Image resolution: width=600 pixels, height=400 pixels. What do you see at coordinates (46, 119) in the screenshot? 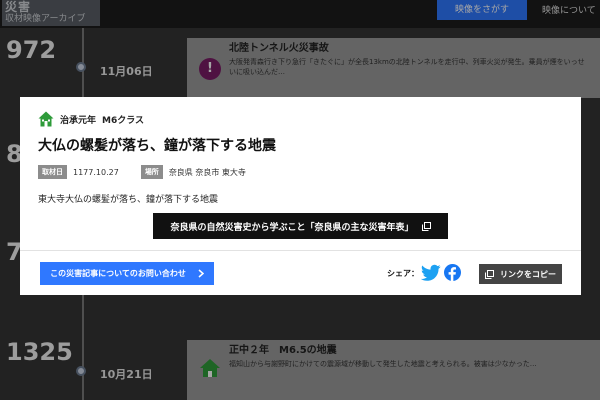
I see `house-icon` at bounding box center [46, 119].